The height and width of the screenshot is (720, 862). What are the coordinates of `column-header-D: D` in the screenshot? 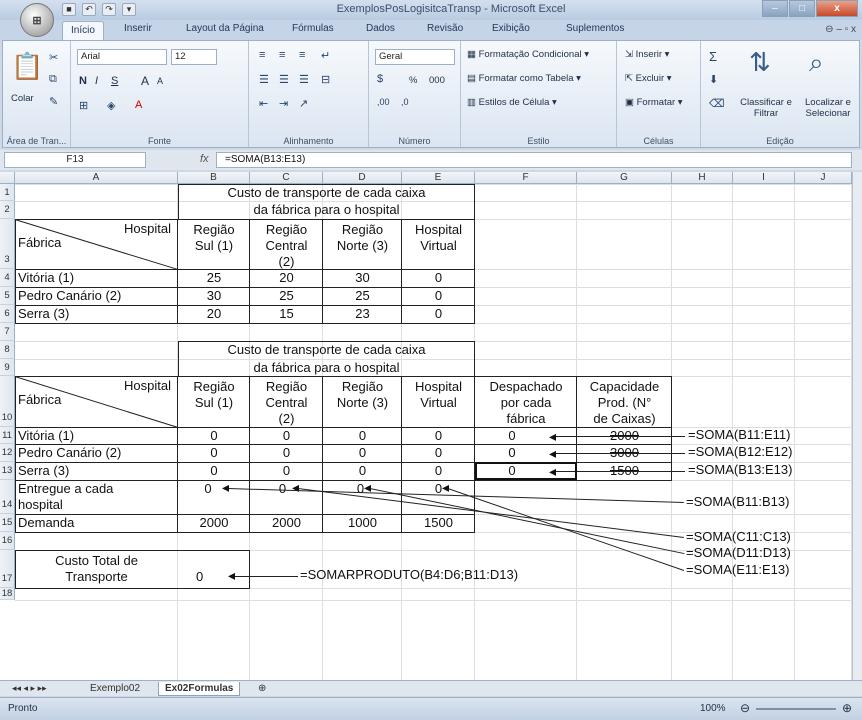 It's located at (362, 178).